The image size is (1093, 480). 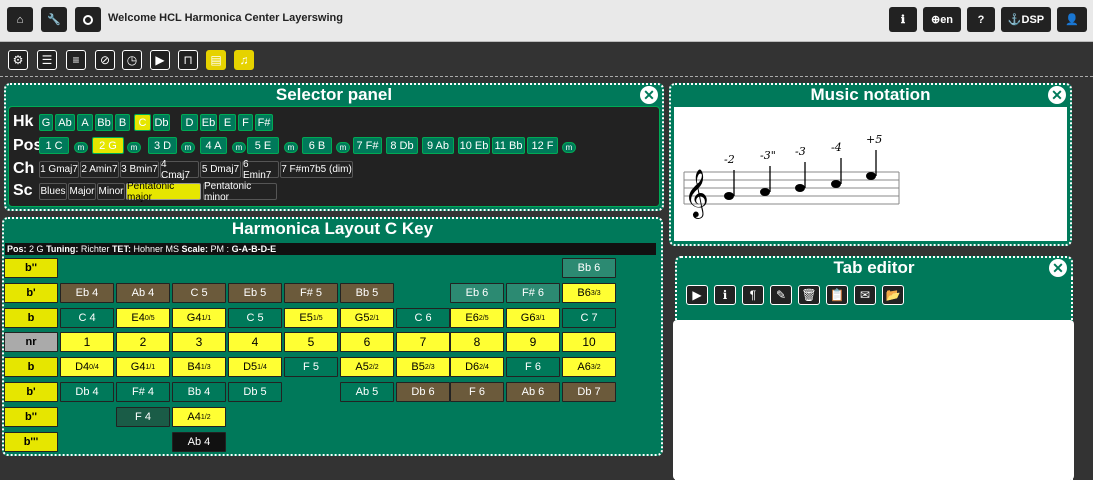 What do you see at coordinates (316, 169) in the screenshot?
I see `chord-chip: 7 F#m7b5 (dim)` at bounding box center [316, 169].